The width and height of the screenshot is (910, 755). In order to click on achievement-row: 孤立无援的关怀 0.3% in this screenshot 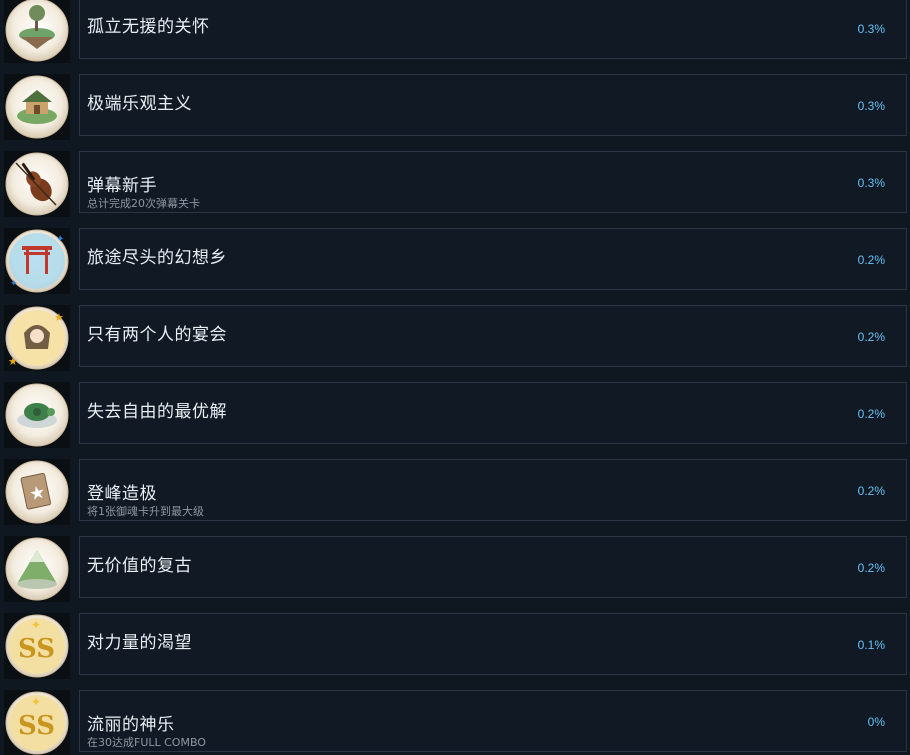, I will do `click(455, 31)`.